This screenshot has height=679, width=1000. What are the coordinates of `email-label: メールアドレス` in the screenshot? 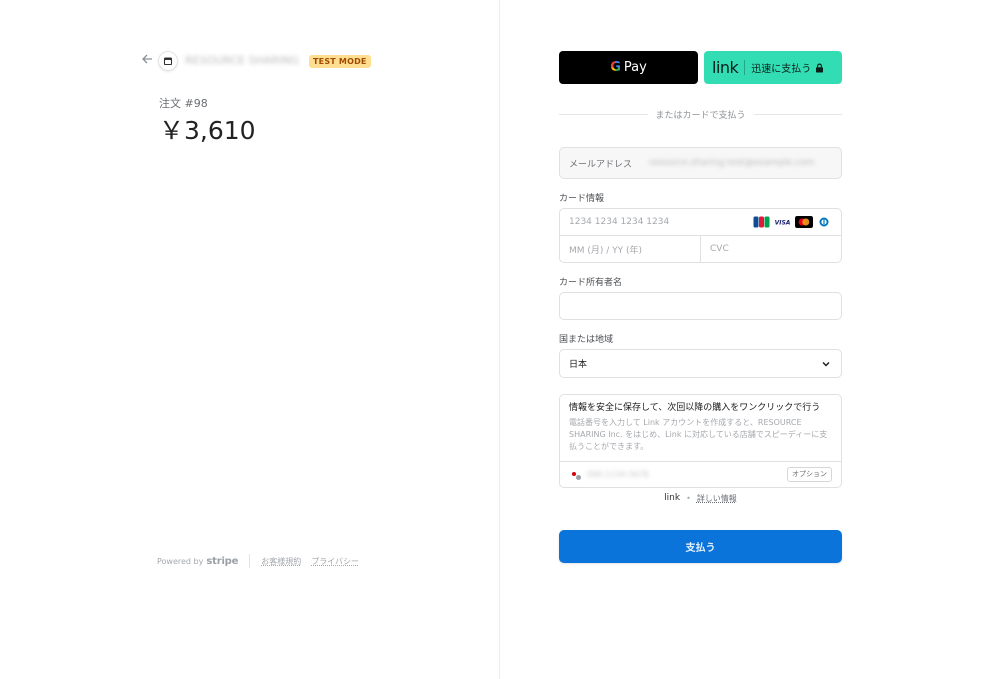 It's located at (601, 164).